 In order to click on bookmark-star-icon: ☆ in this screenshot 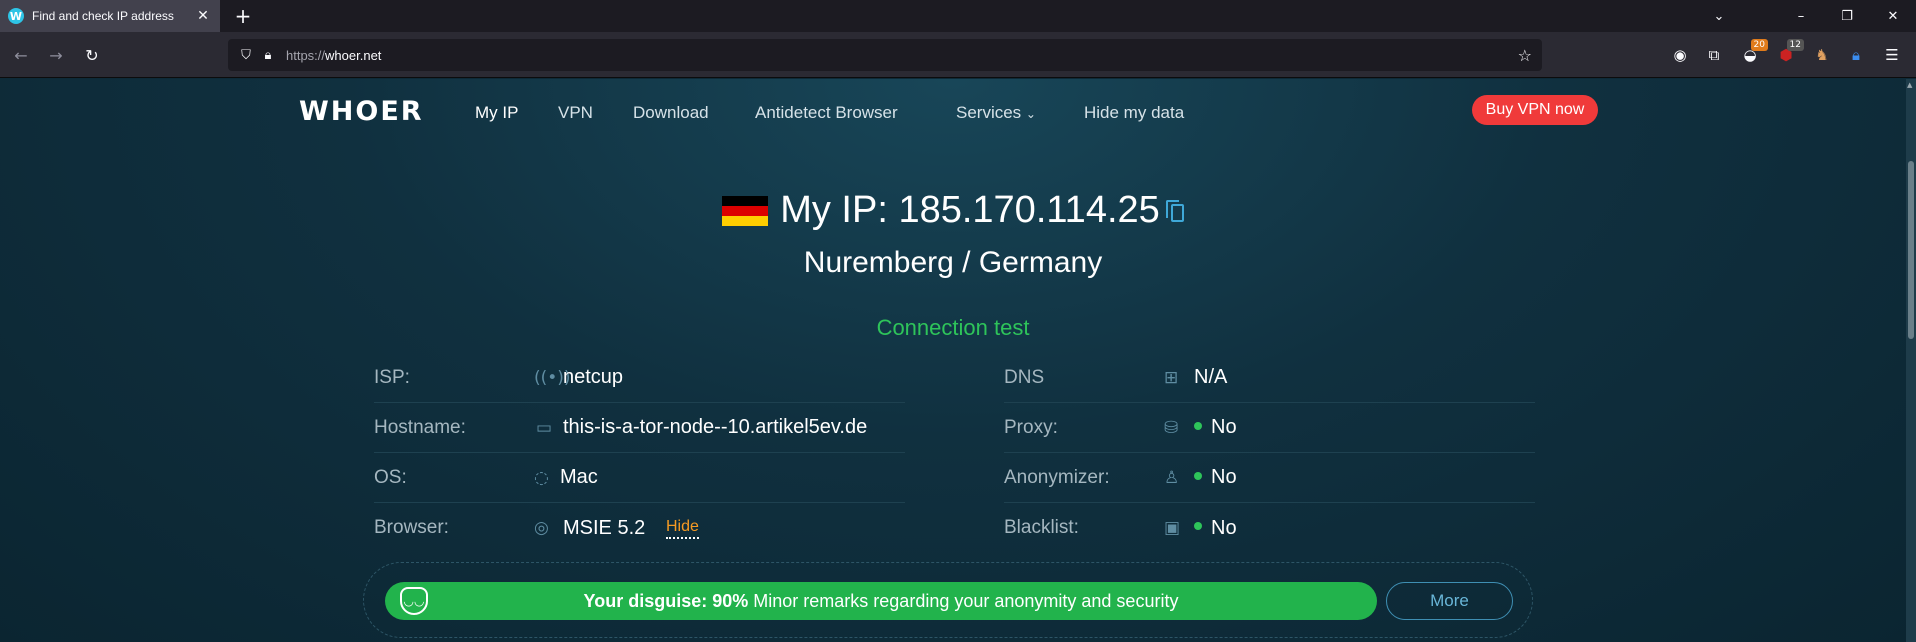, I will do `click(1525, 55)`.